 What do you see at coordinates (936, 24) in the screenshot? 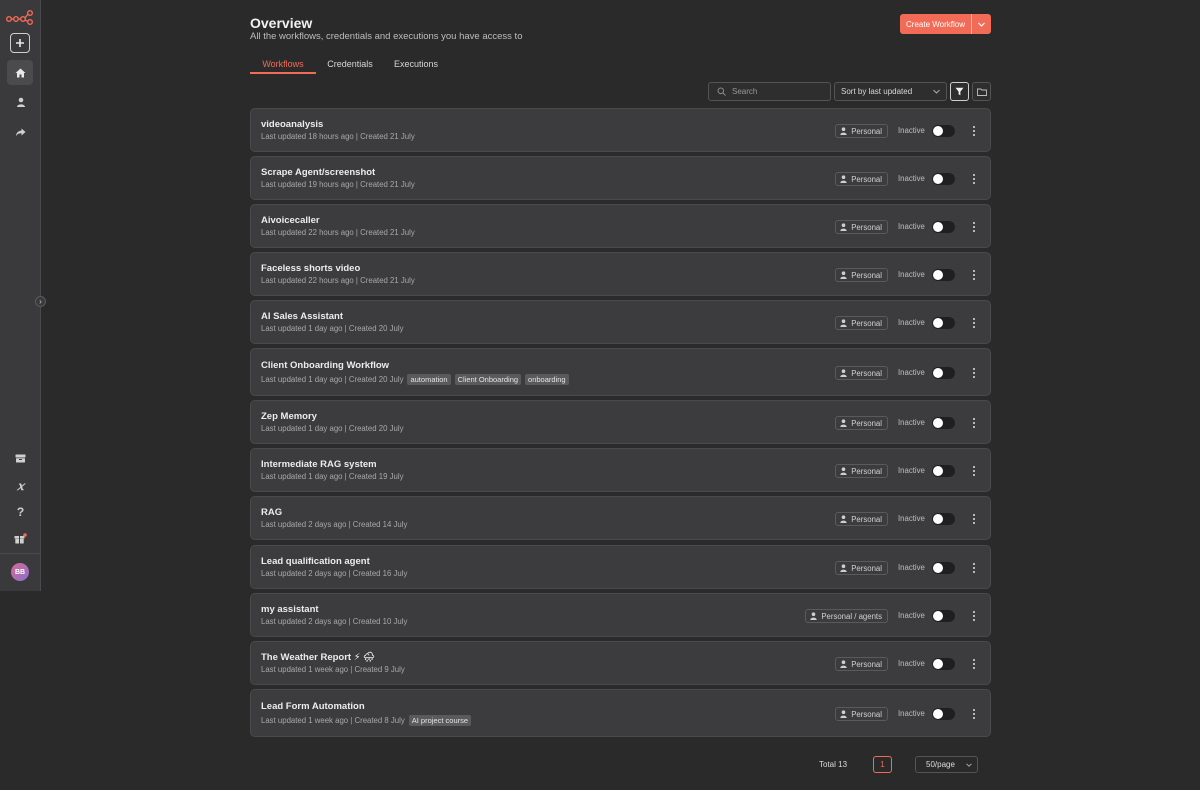
I see `create-workflow-label: Create Workflow` at bounding box center [936, 24].